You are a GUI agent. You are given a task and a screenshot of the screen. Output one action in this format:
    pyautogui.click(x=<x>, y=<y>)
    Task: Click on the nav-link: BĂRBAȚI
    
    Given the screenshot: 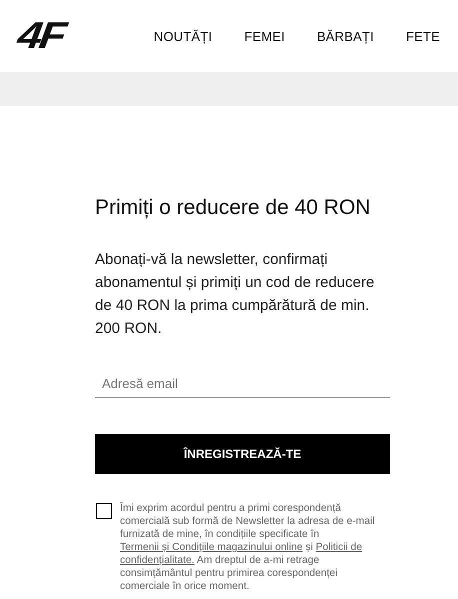 What is the action you would take?
    pyautogui.click(x=345, y=36)
    